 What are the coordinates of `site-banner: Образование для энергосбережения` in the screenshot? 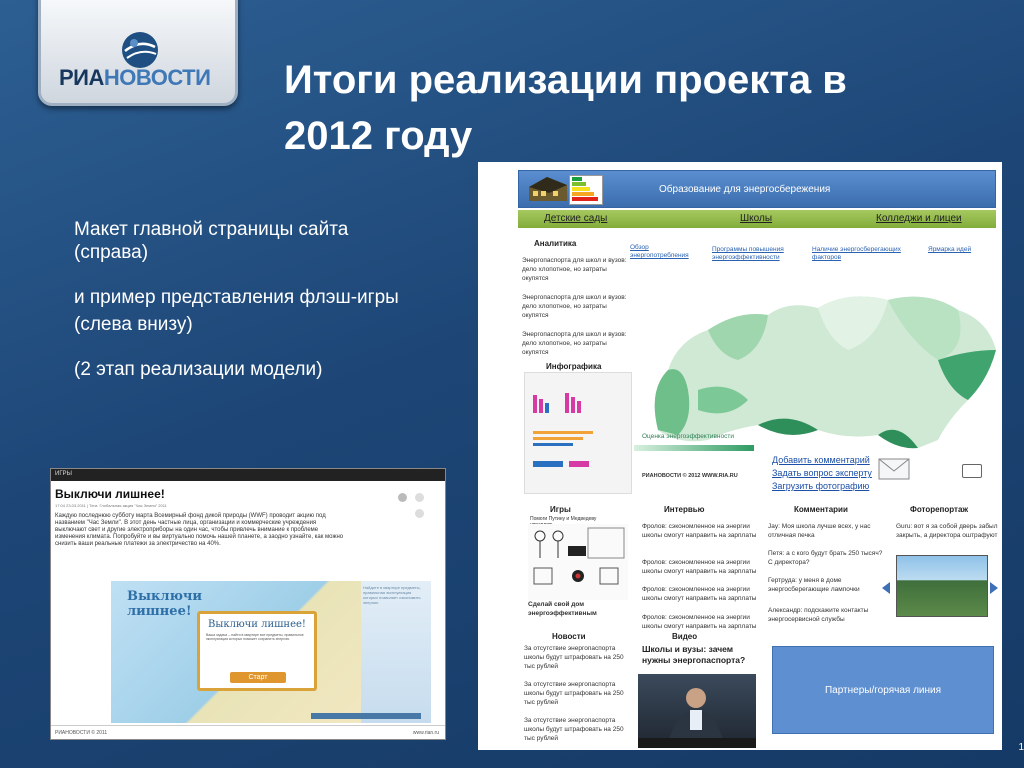 It's located at (757, 189).